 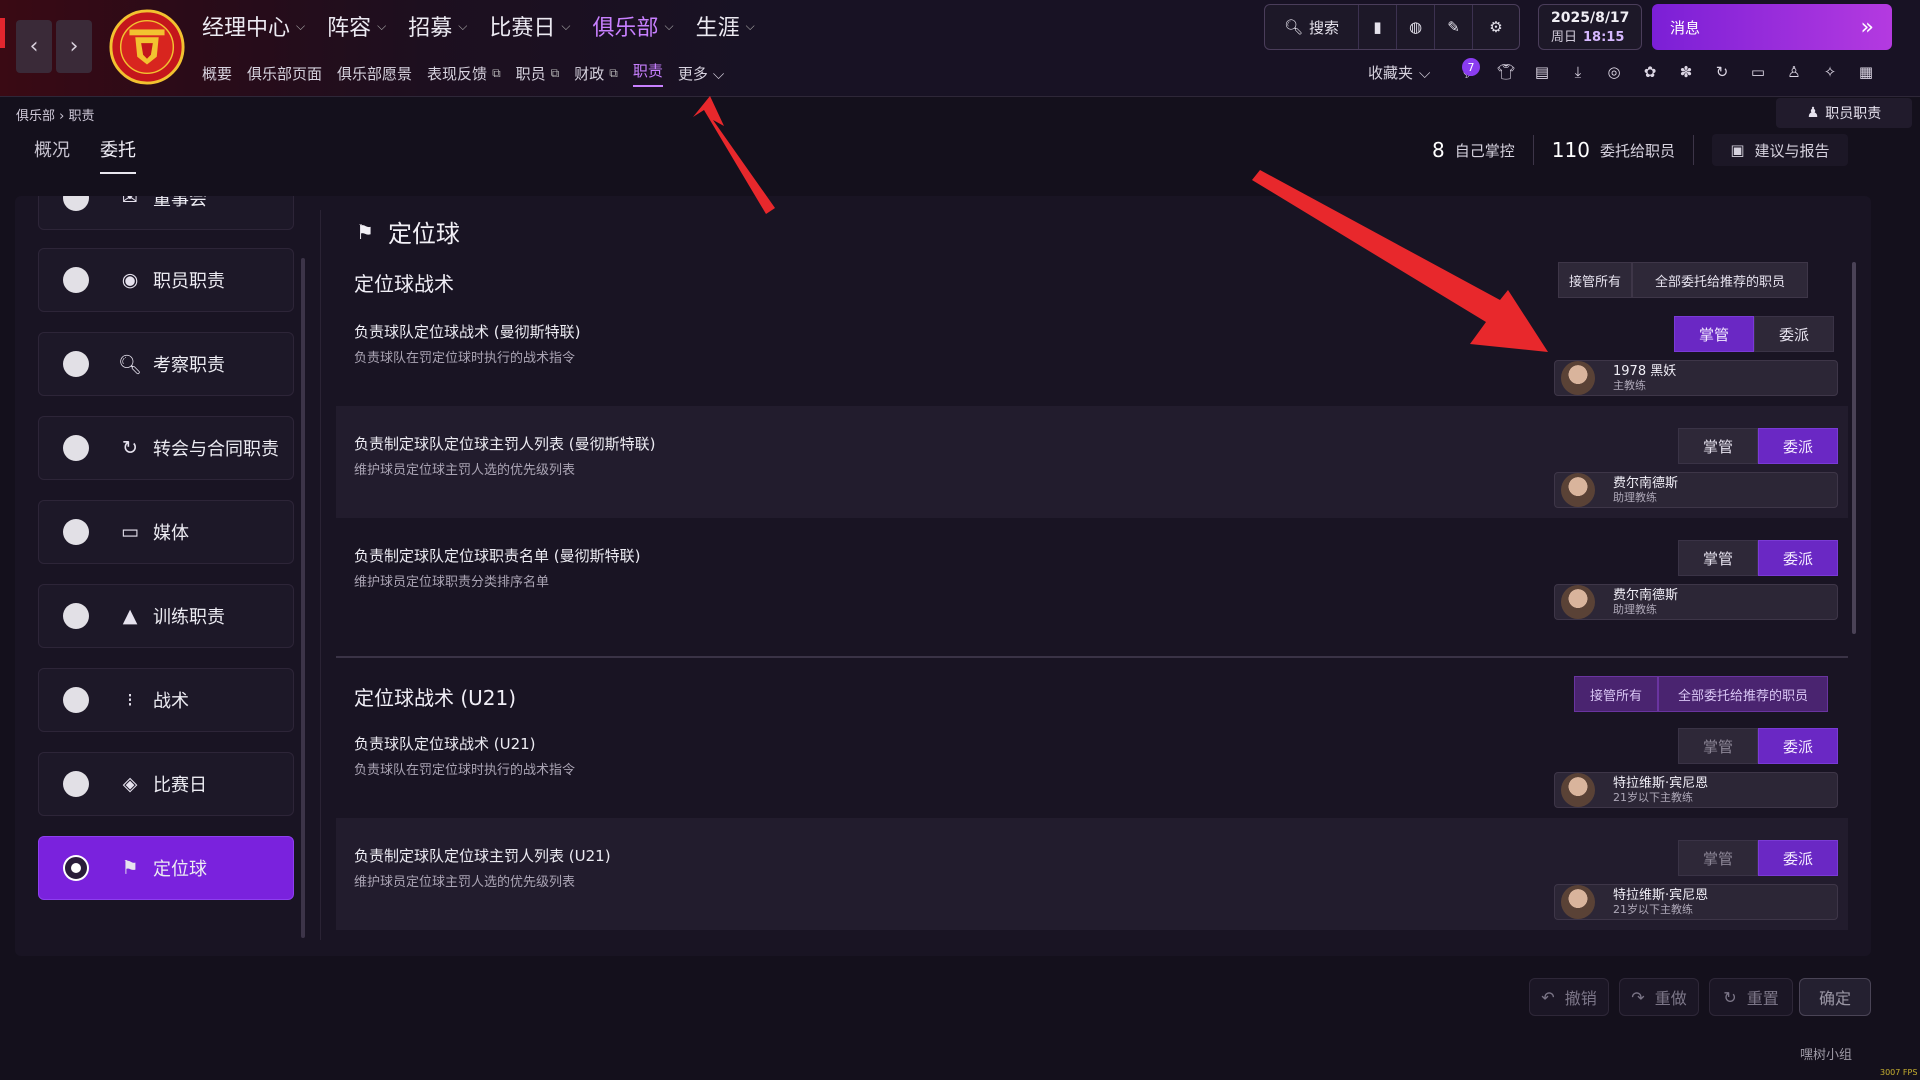 What do you see at coordinates (1548, 997) in the screenshot?
I see `undo-icon: ↶` at bounding box center [1548, 997].